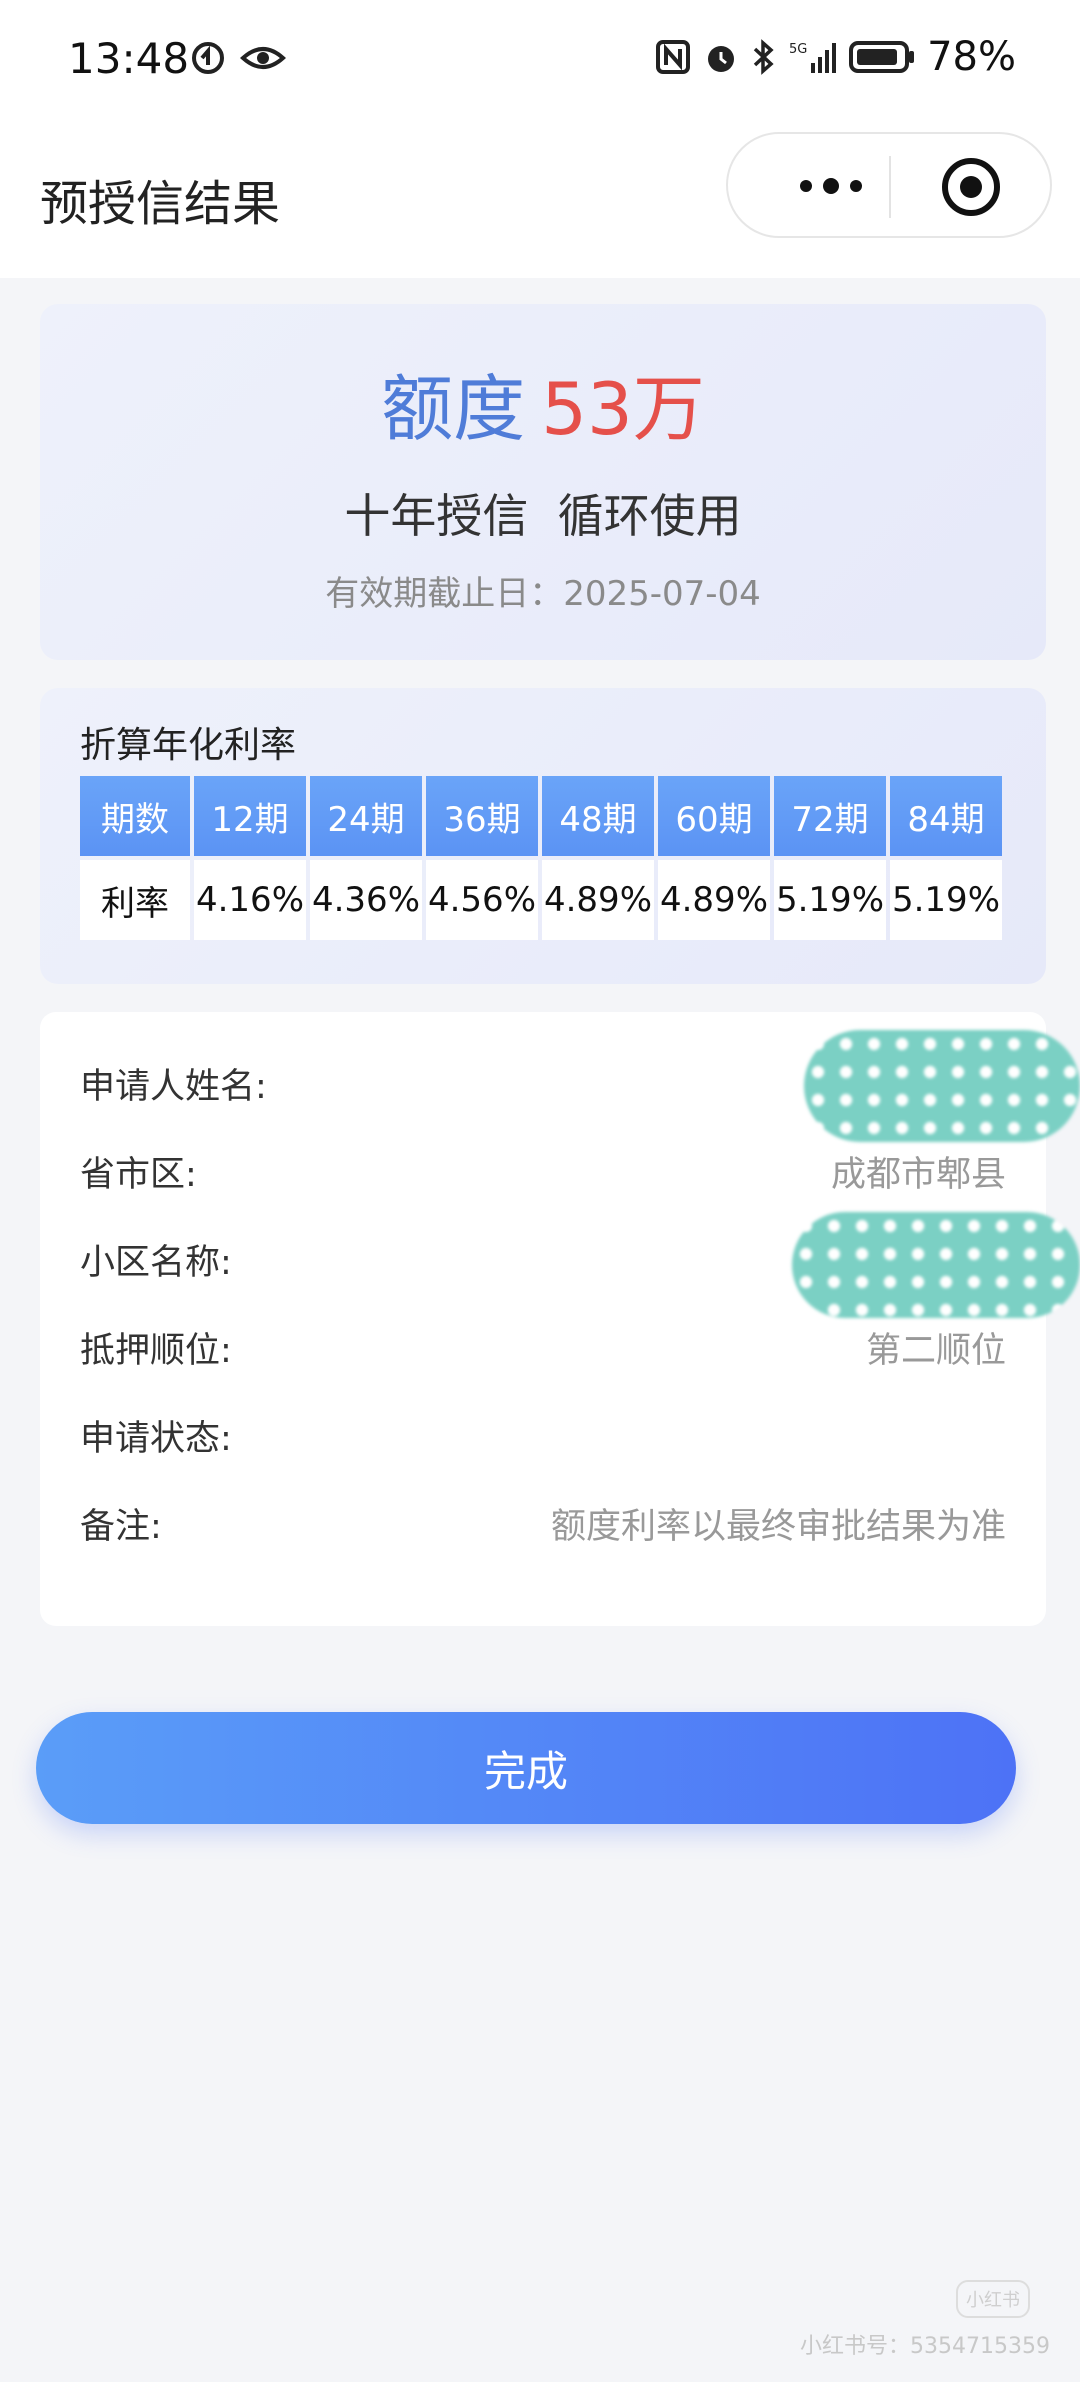  What do you see at coordinates (526, 1768) in the screenshot?
I see `done-button: 完成` at bounding box center [526, 1768].